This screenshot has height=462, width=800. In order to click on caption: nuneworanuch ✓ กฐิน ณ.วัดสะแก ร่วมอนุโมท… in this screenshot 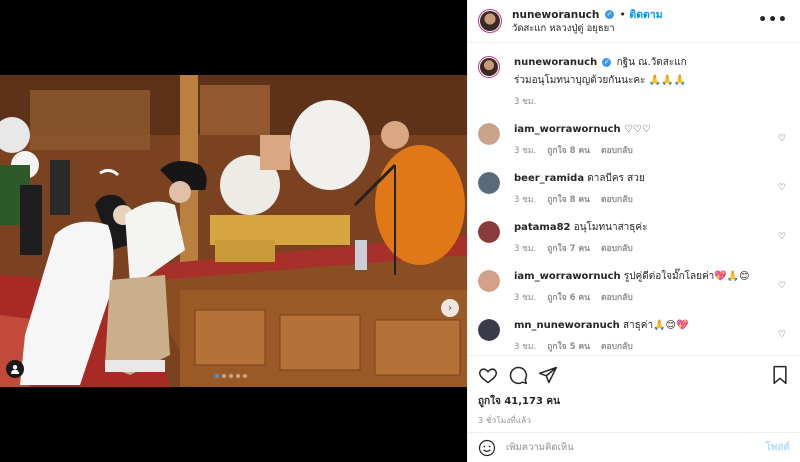, I will do `click(634, 82)`.